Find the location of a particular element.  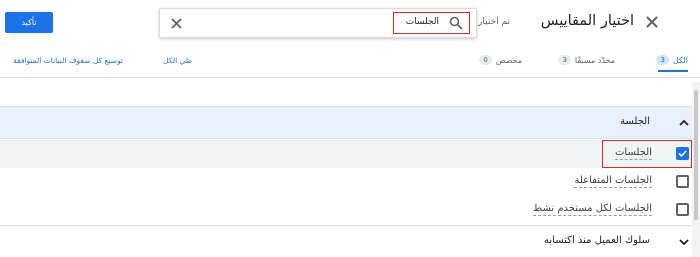

tab-label: الكل is located at coordinates (680, 60).